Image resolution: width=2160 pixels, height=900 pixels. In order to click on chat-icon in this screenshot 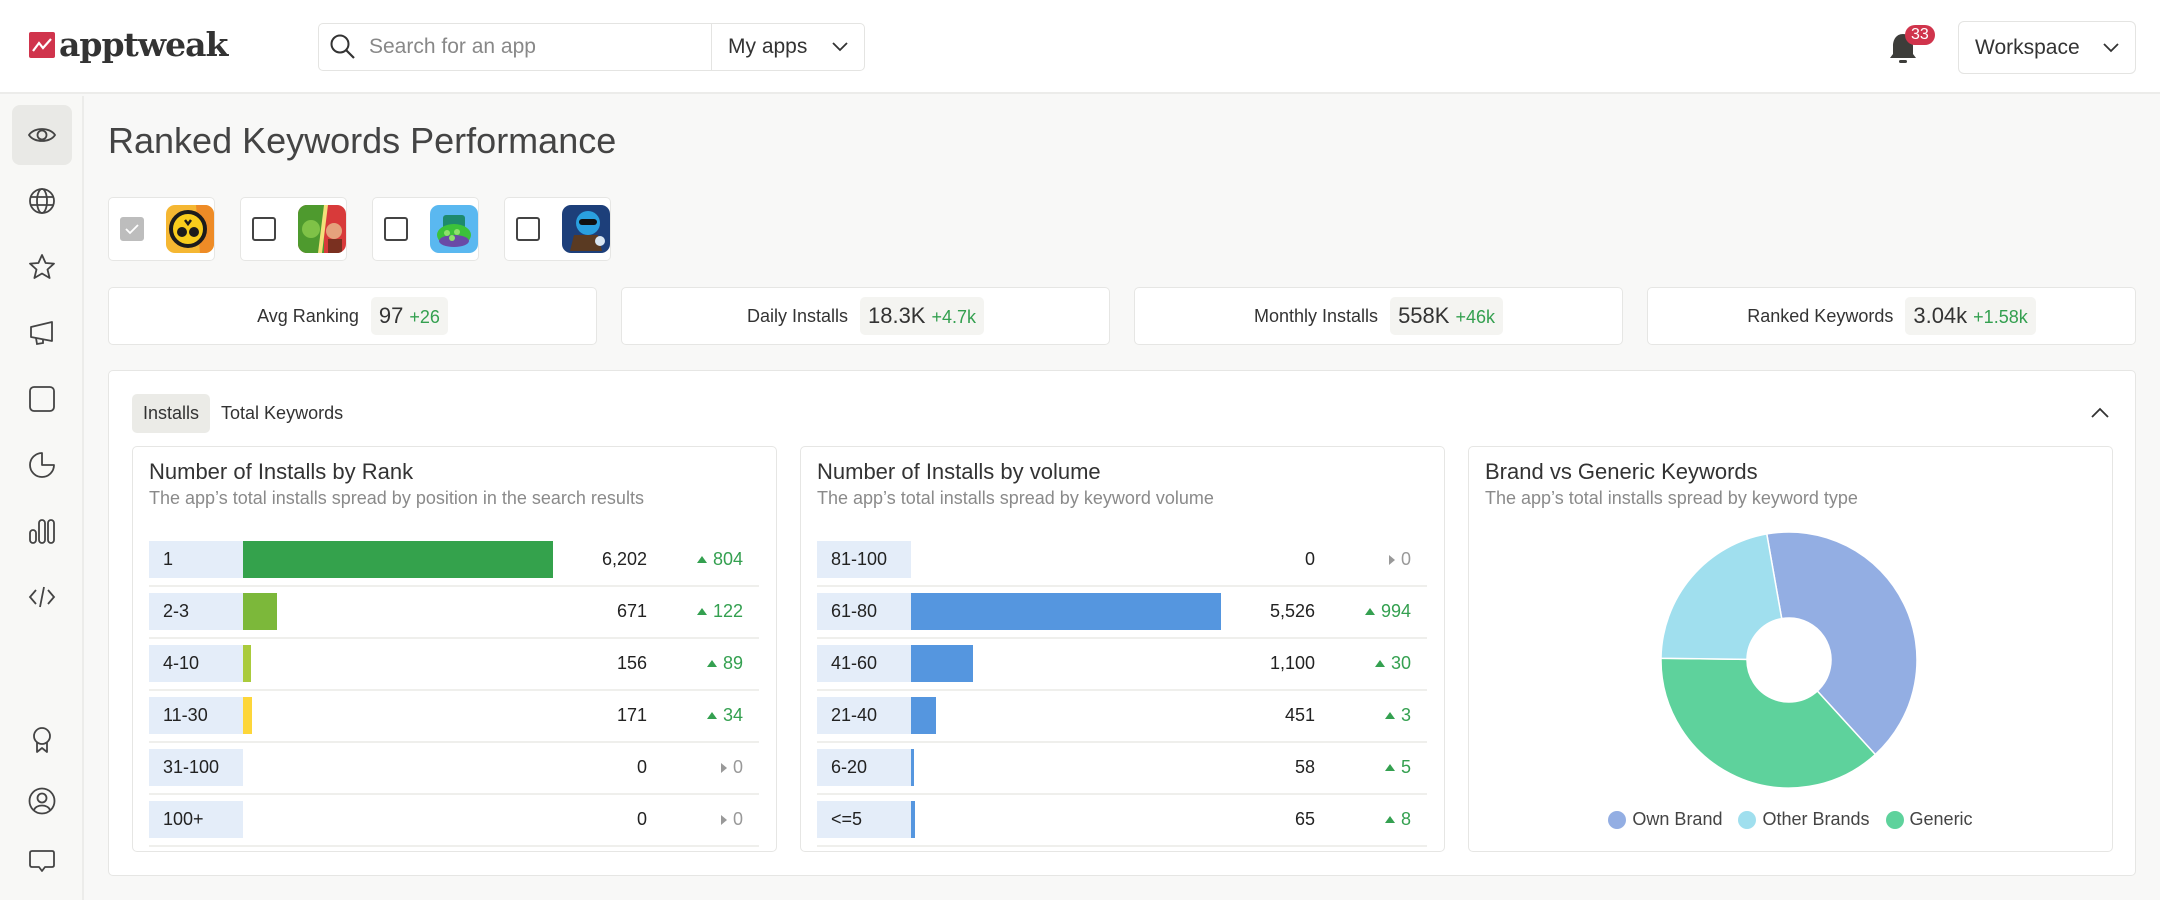, I will do `click(42, 861)`.